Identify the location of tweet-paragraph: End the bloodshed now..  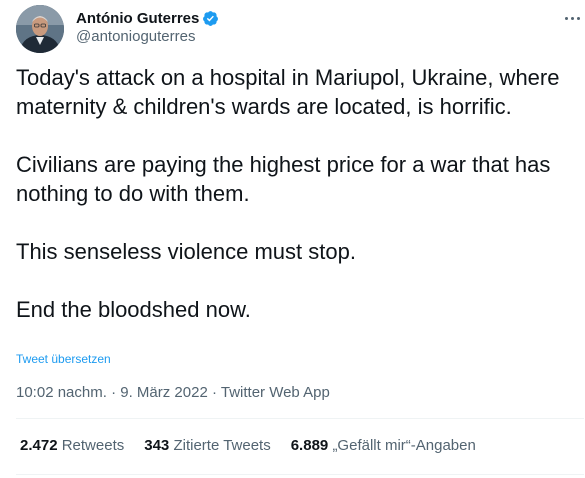
(133, 309).